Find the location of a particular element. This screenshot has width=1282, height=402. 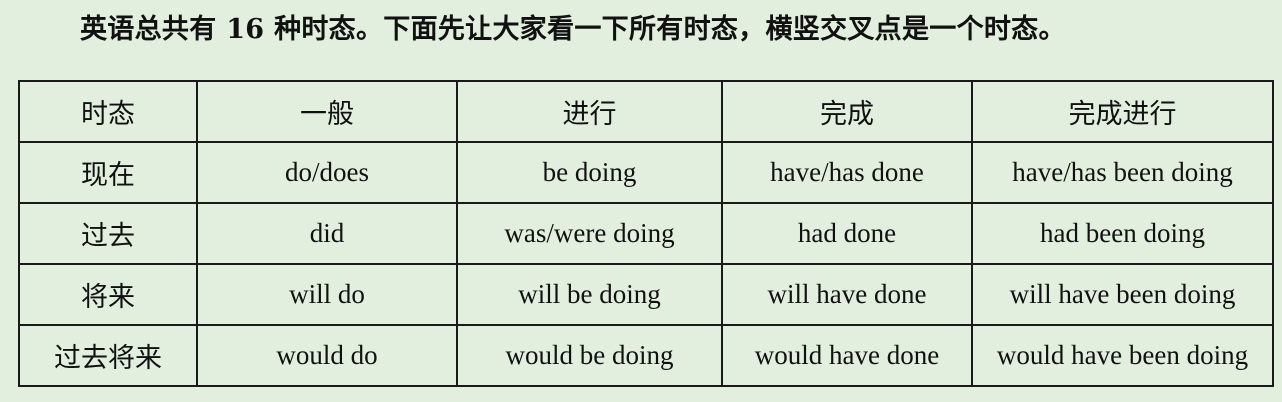

table-cell: did is located at coordinates (327, 233).